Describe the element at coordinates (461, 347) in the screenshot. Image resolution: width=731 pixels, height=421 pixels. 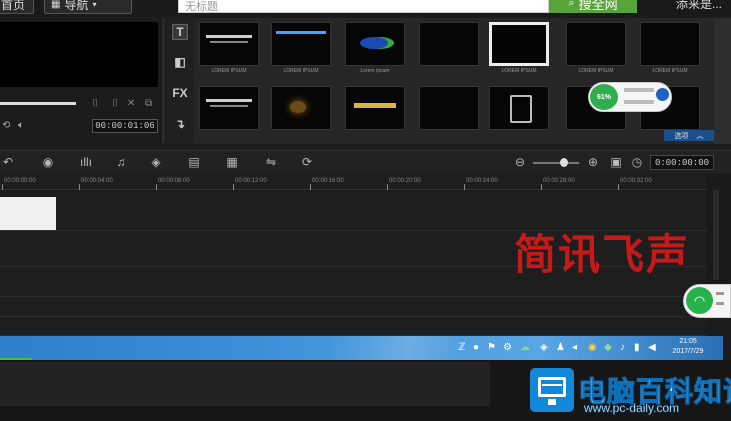
I see `tray-ime-icon: ℤ` at that location.